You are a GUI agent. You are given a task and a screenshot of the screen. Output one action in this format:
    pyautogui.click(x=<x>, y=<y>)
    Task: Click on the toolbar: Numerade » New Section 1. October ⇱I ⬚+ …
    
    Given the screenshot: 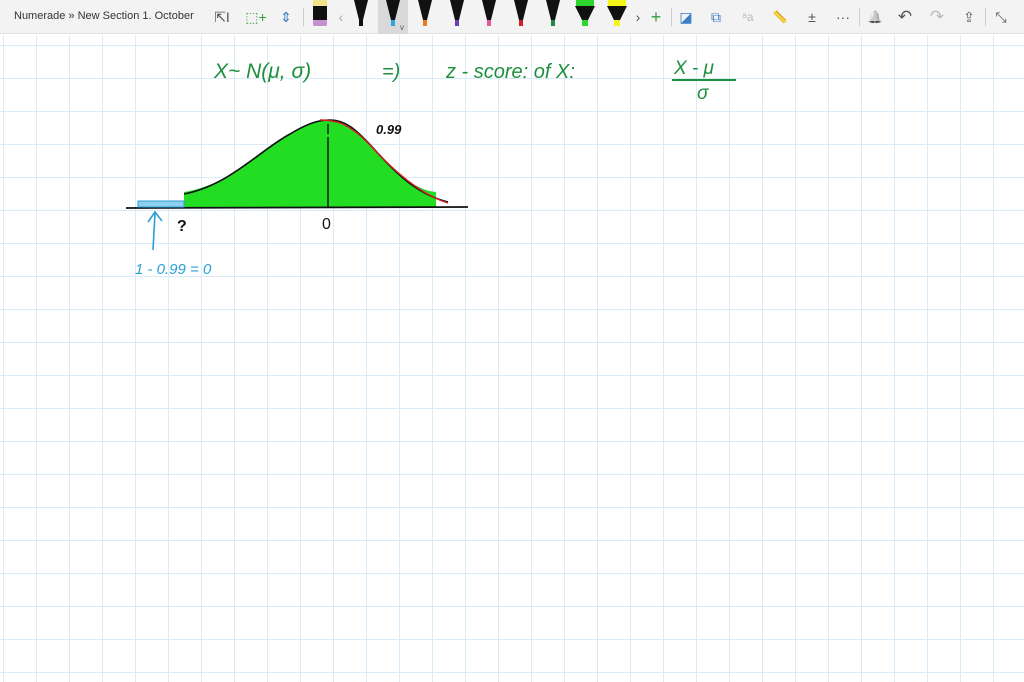 What is the action you would take?
    pyautogui.click(x=512, y=17)
    